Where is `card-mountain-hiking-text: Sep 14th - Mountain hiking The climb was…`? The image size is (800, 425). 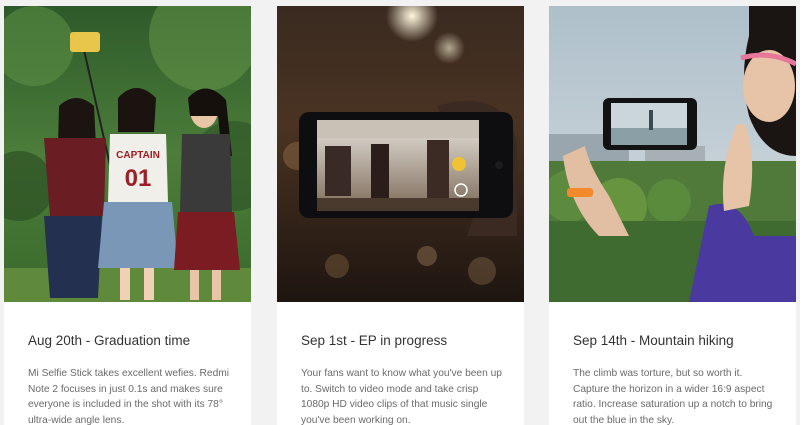 card-mountain-hiking-text: Sep 14th - Mountain hiking The climb was… is located at coordinates (675, 378).